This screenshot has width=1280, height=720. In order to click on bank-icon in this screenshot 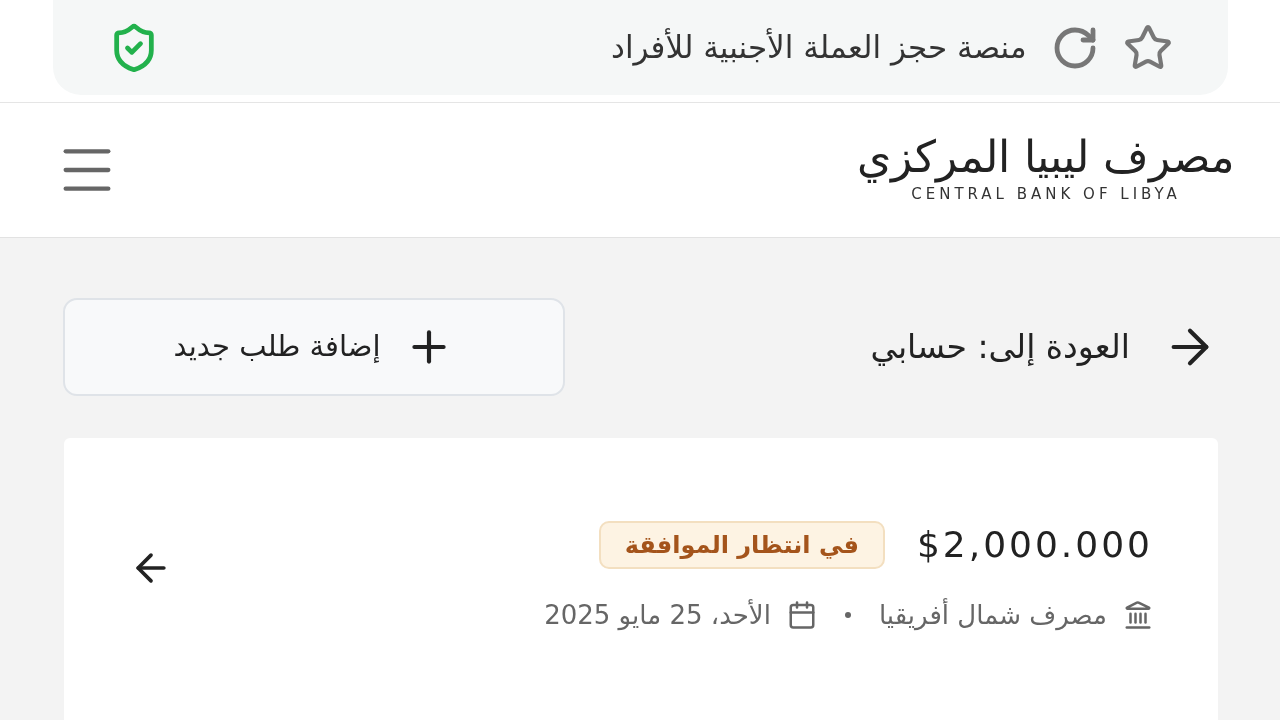, I will do `click(1138, 615)`.